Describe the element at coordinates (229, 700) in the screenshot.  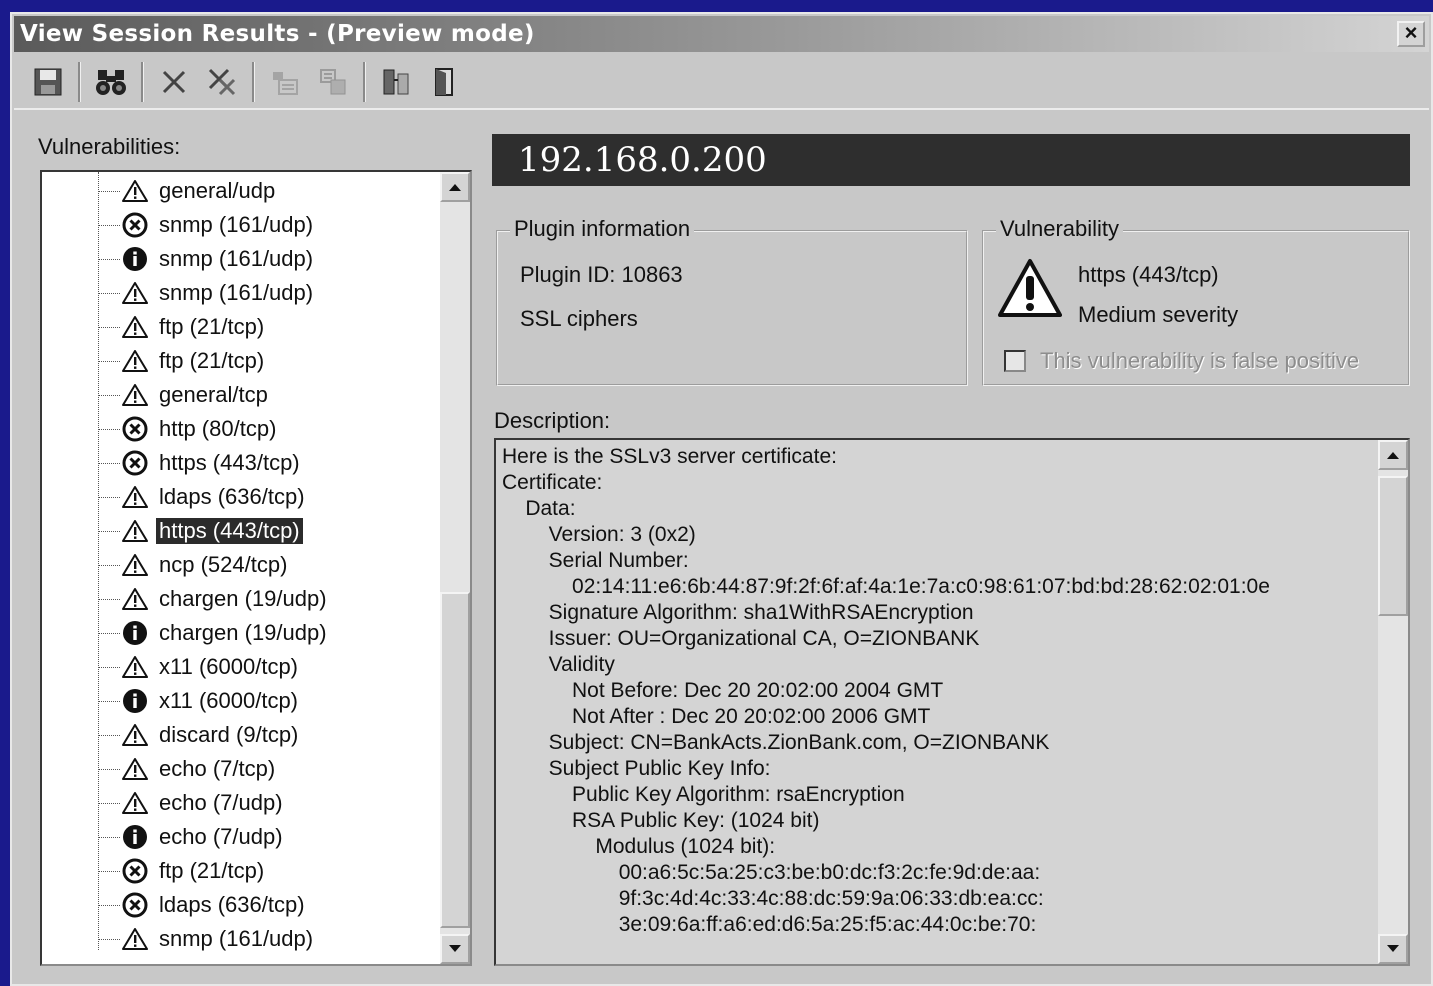
I see `tree-item-label: x11 (6000/tcp)` at that location.